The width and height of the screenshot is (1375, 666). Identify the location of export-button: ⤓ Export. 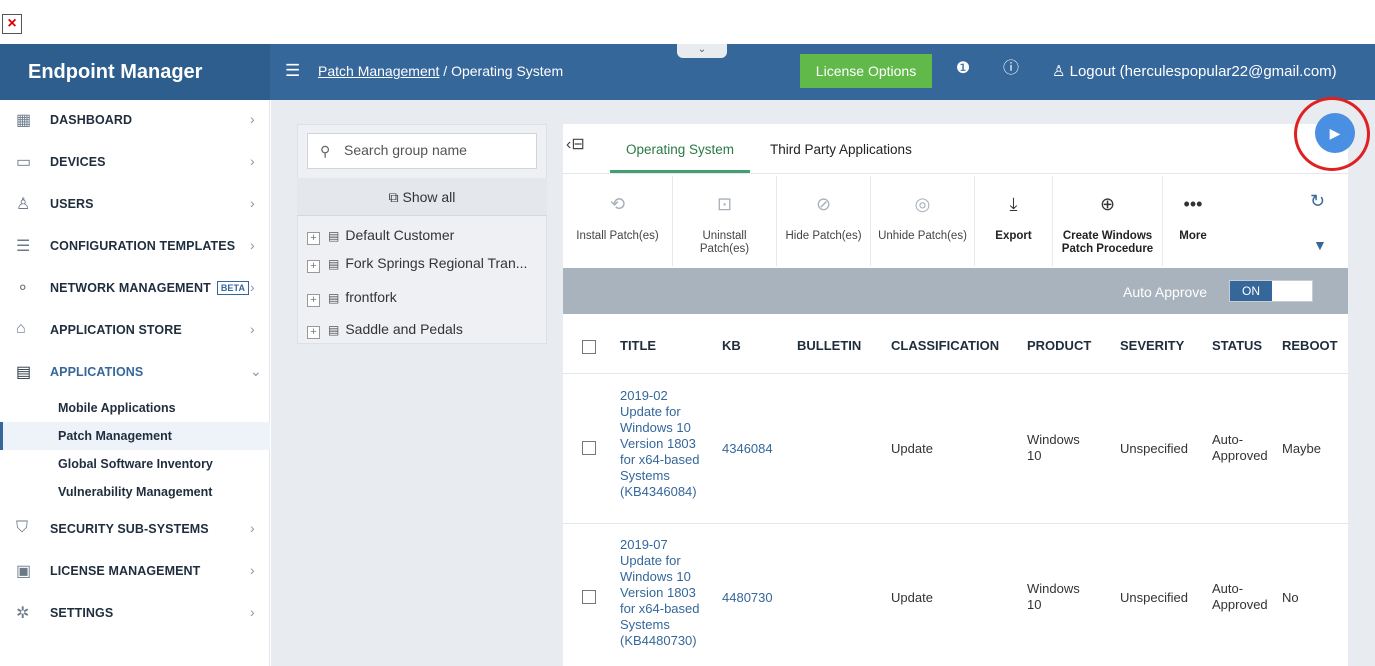
(1014, 221).